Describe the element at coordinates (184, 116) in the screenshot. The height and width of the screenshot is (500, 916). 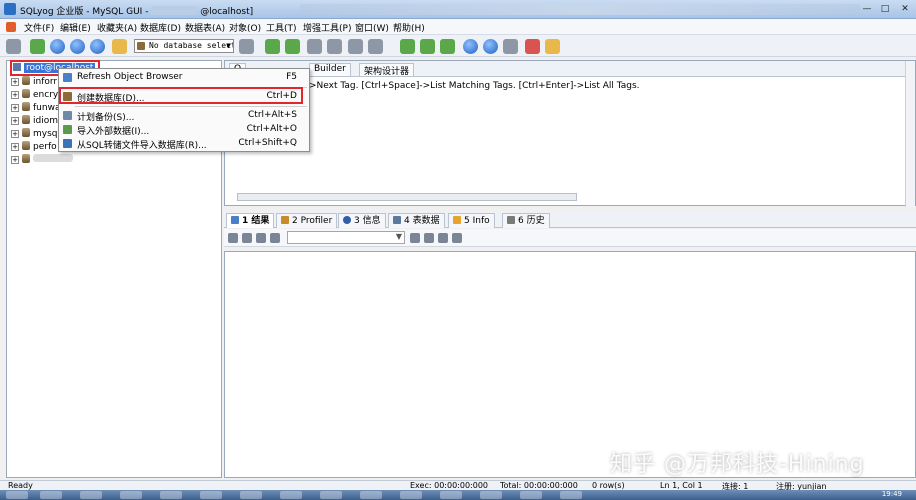
I see `menu-item-scheduled-backup: 计划备份(S)... Ctrl+Alt+S` at that location.